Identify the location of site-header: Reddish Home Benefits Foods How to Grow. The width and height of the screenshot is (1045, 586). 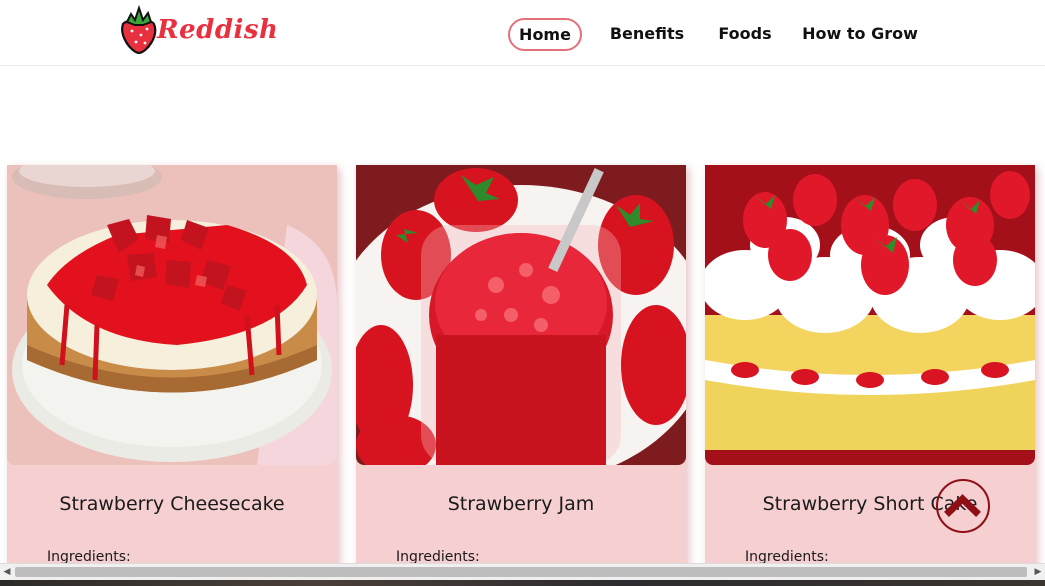
(522, 33).